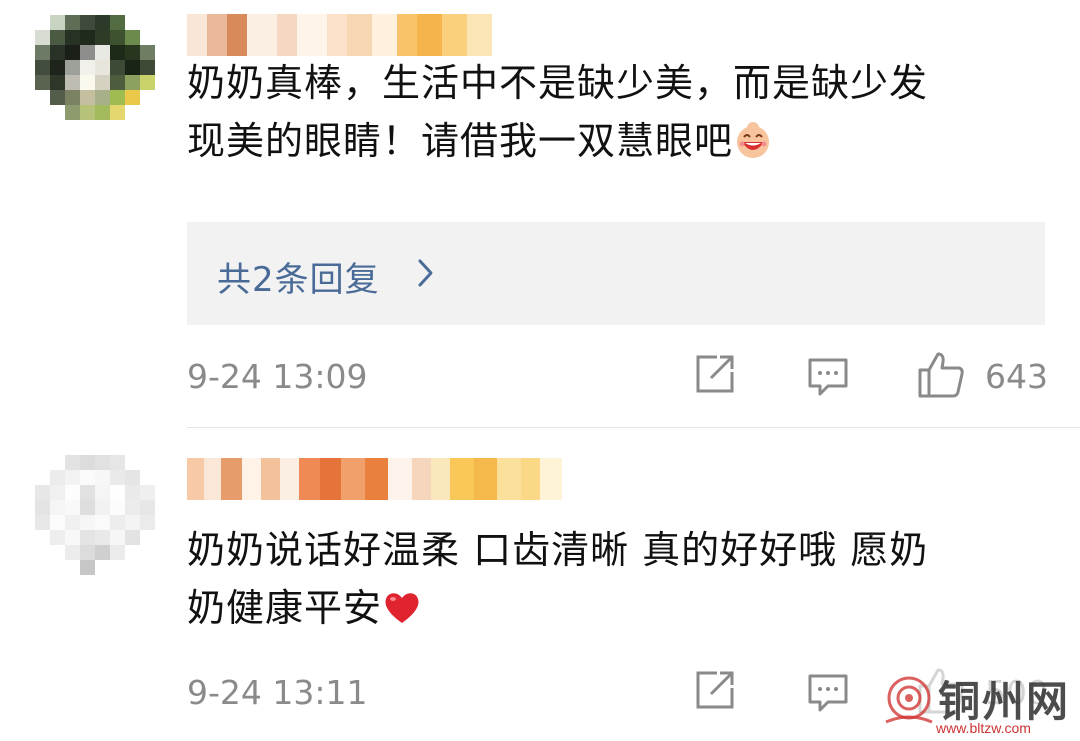 The image size is (1080, 741). What do you see at coordinates (277, 376) in the screenshot?
I see `comment-timestamp: 9-24 13:09` at bounding box center [277, 376].